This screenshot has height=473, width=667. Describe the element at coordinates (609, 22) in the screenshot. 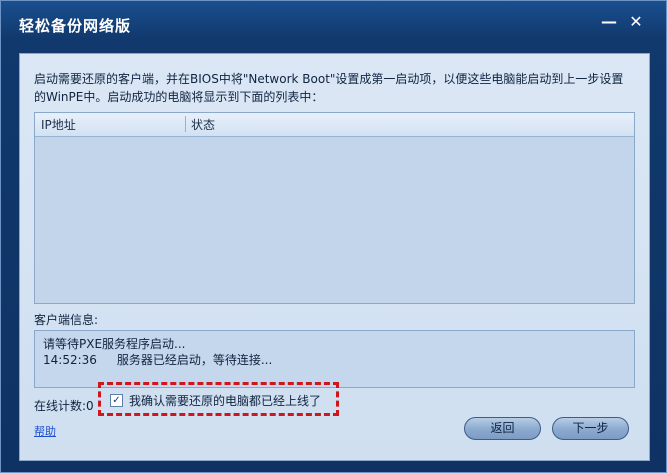

I see `minimize-icon: —` at that location.